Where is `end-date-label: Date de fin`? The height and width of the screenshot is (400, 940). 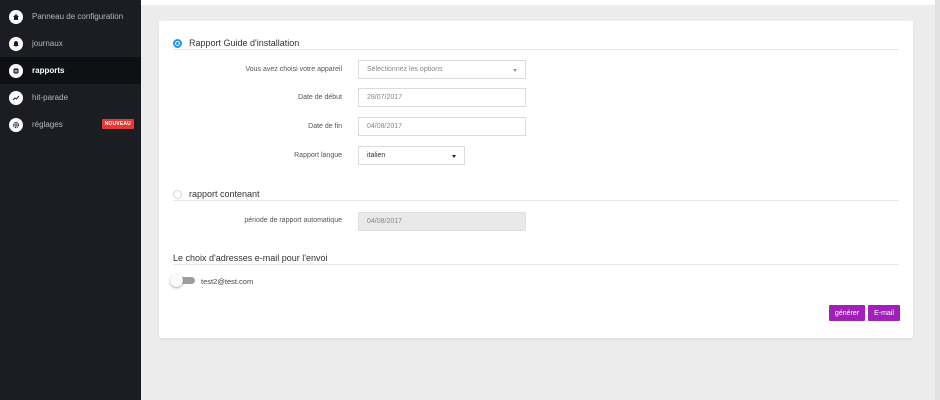 end-date-label: Date de fin is located at coordinates (325, 126).